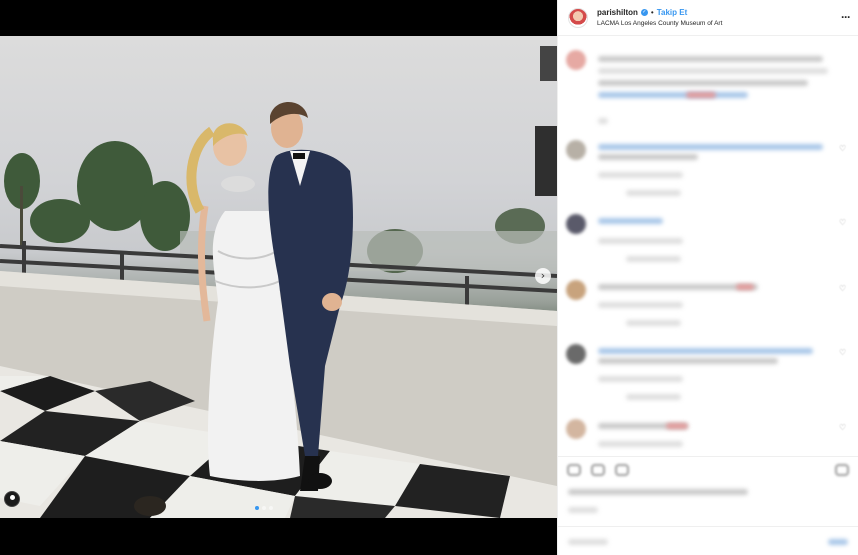 The image size is (858, 555). What do you see at coordinates (622, 470) in the screenshot?
I see `share-icon` at bounding box center [622, 470].